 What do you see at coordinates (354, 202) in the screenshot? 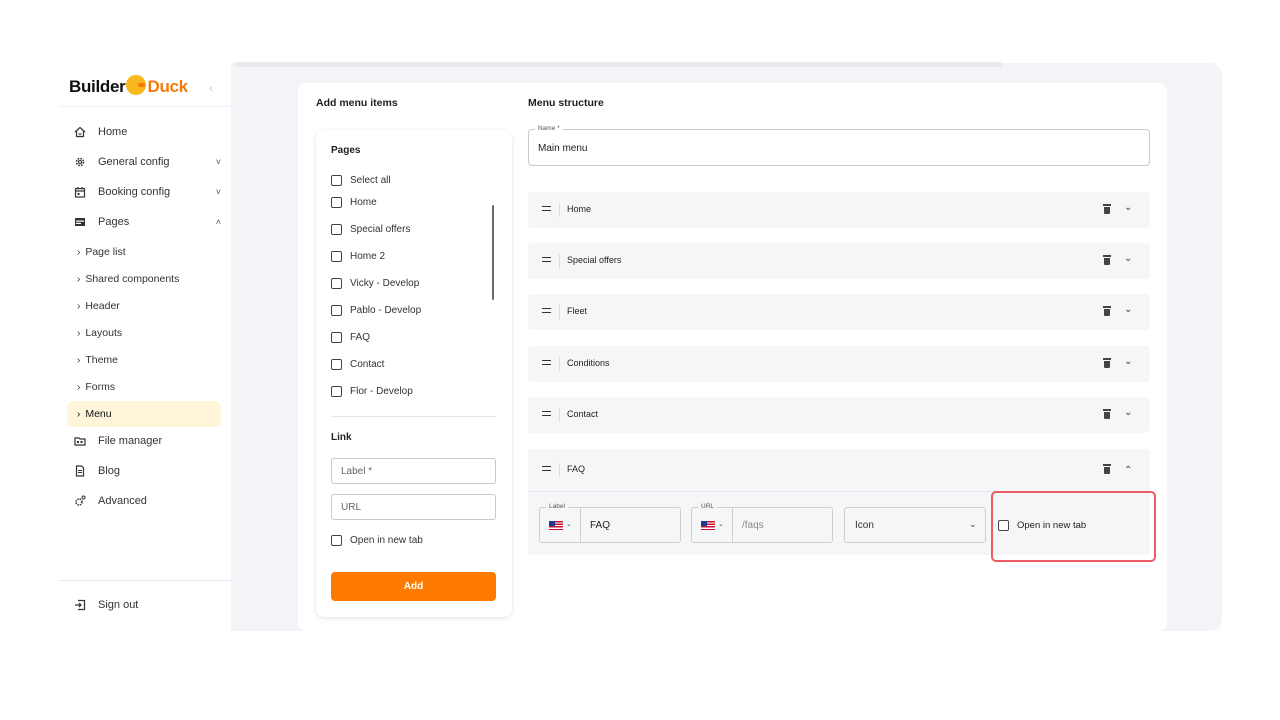
I see `page-checkbox-home: Home` at bounding box center [354, 202].